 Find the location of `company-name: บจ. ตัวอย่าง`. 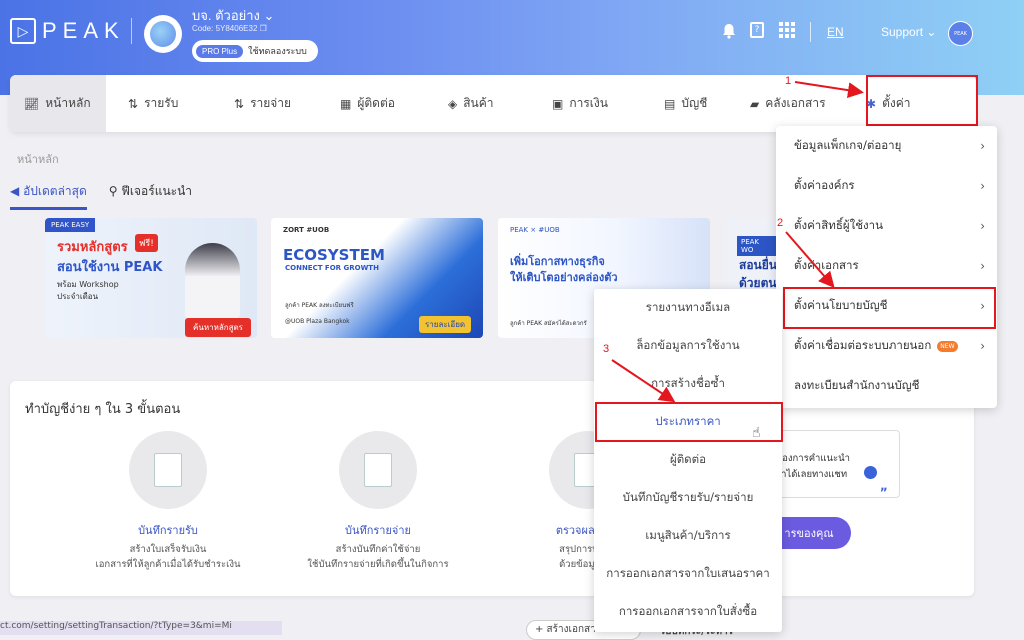

company-name: บจ. ตัวอย่าง is located at coordinates (226, 15).